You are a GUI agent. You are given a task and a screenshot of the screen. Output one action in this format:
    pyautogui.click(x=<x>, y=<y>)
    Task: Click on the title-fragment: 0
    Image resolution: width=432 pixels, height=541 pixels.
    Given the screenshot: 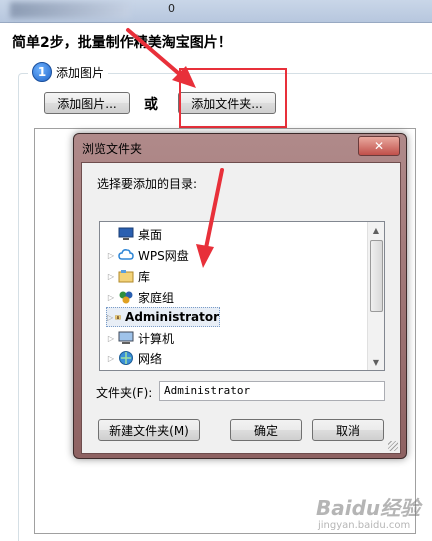 What is the action you would take?
    pyautogui.click(x=171, y=8)
    